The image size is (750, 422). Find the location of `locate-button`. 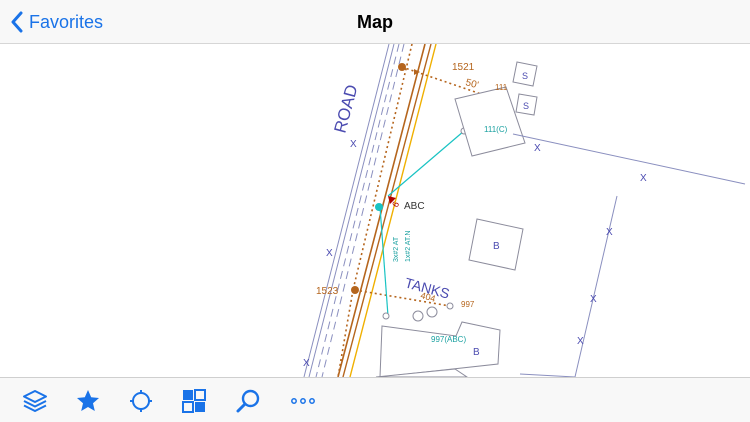

locate-button is located at coordinates (141, 401).